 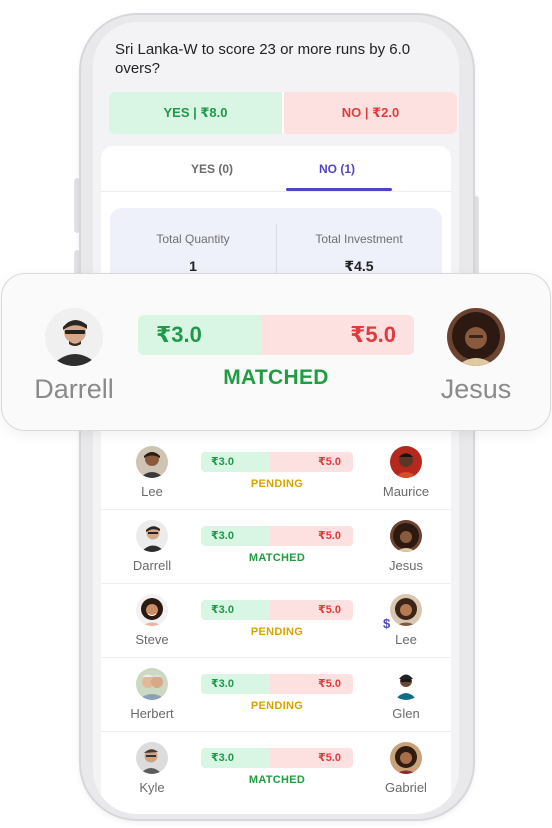 What do you see at coordinates (406, 787) in the screenshot?
I see `user-name: Gabriel` at bounding box center [406, 787].